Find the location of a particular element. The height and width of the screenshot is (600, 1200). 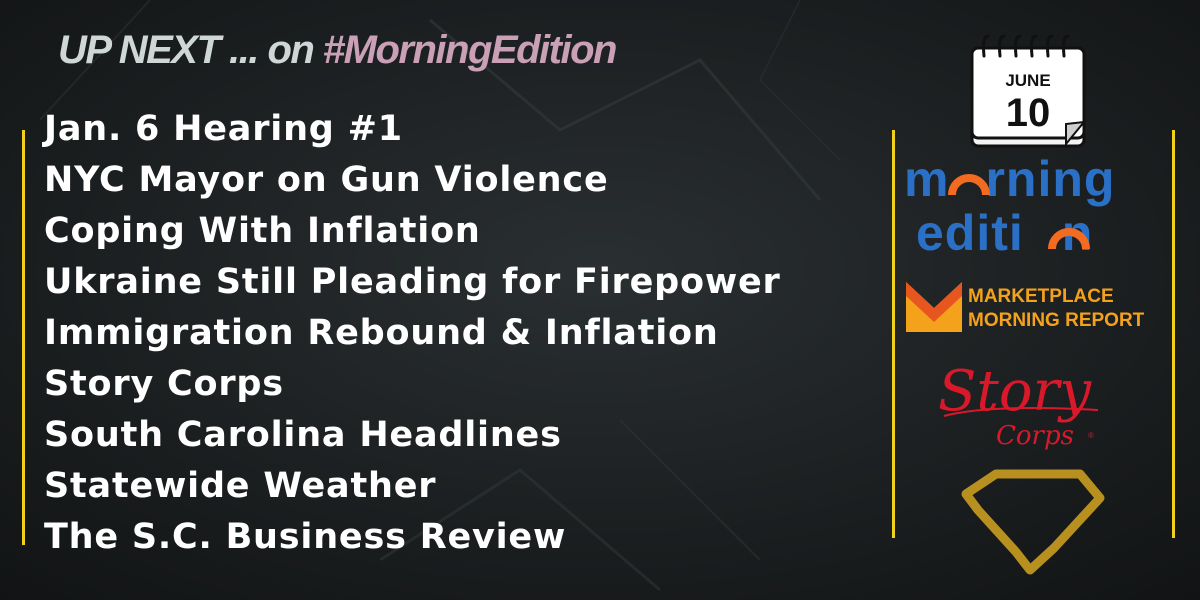

lineup-item: NYC Mayor on Gun Violence is located at coordinates (326, 180).